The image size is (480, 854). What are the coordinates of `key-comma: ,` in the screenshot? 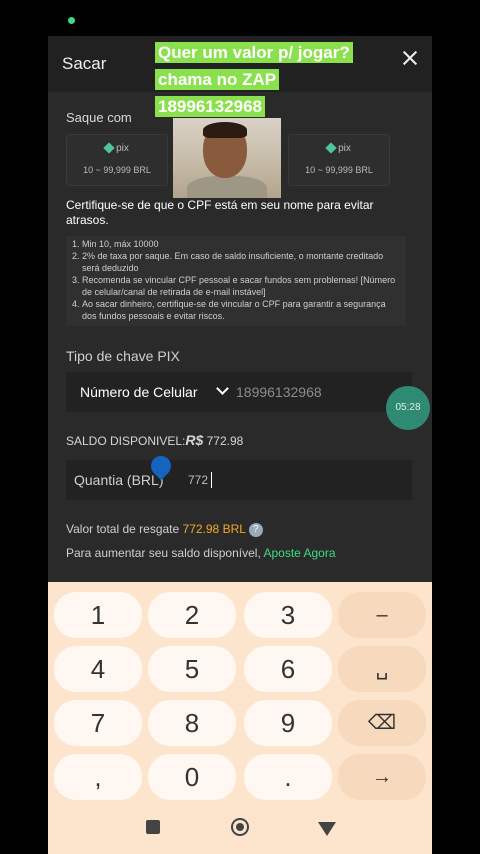 It's located at (98, 777).